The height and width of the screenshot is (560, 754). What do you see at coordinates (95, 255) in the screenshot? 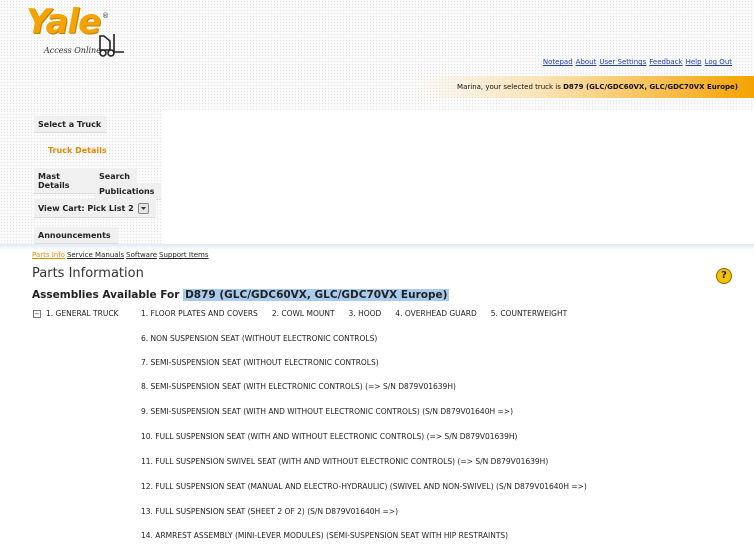
I see `tab-service-manuals: Service Manuals` at bounding box center [95, 255].